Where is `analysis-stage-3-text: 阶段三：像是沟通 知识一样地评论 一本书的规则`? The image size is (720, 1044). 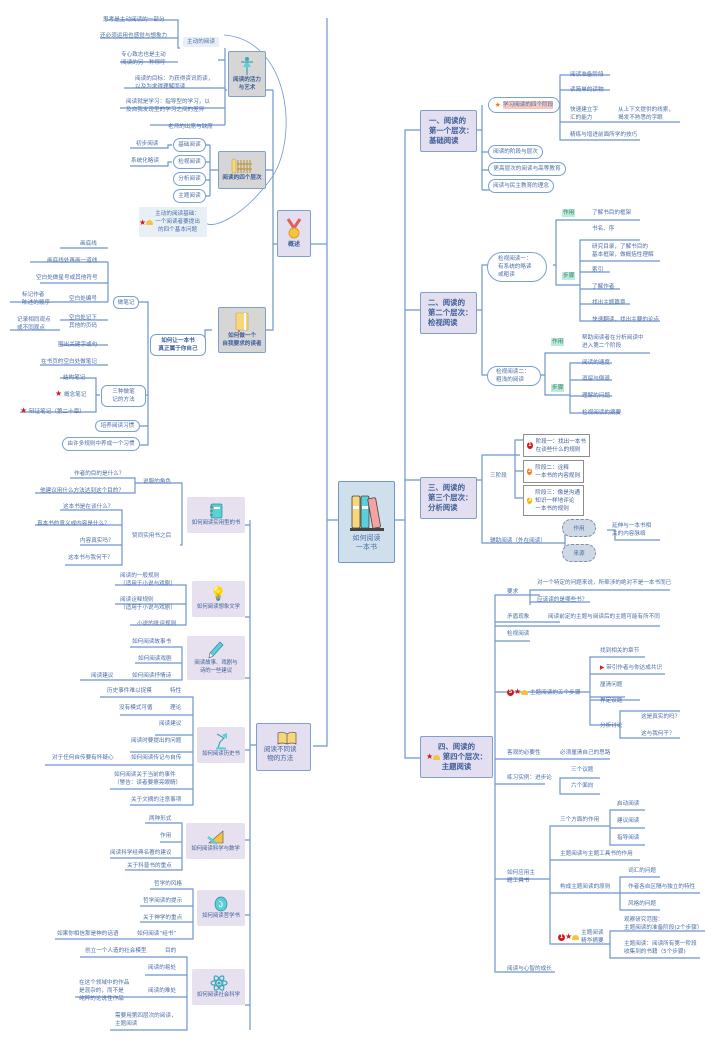
analysis-stage-3-text: 阶段三：像是沟通 知识一样地评论 一本书的规则 is located at coordinates (557, 500).